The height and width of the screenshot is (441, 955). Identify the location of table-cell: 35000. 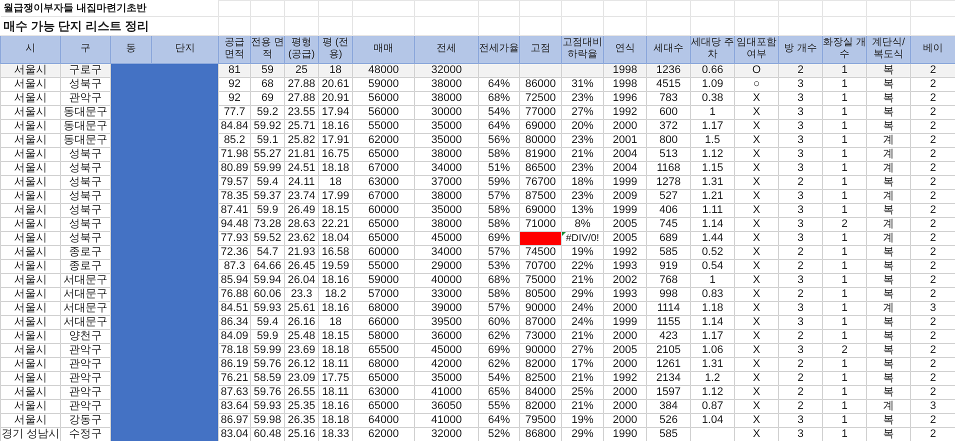
(446, 126).